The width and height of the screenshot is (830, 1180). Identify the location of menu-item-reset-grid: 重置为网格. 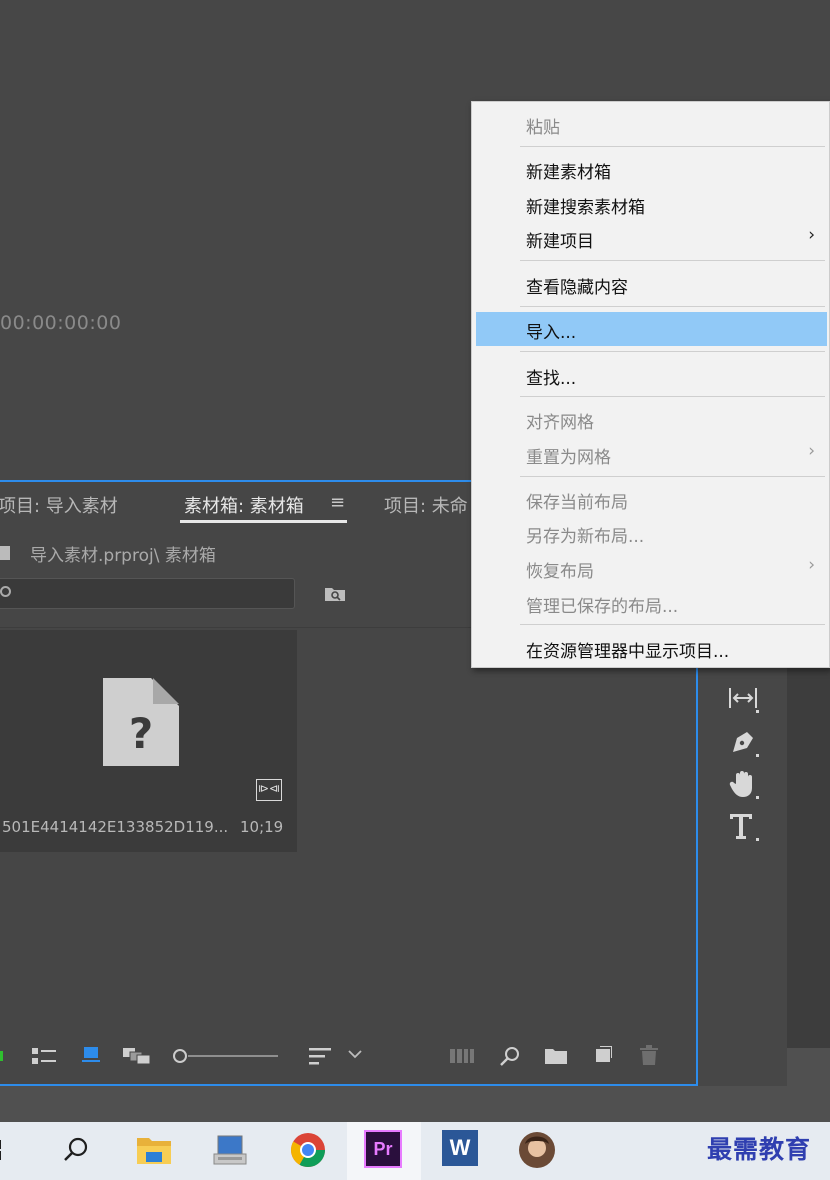
(568, 455).